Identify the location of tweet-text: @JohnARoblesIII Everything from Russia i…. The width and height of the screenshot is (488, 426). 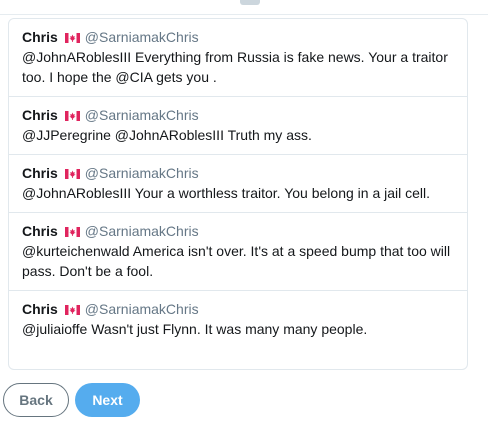
(235, 67).